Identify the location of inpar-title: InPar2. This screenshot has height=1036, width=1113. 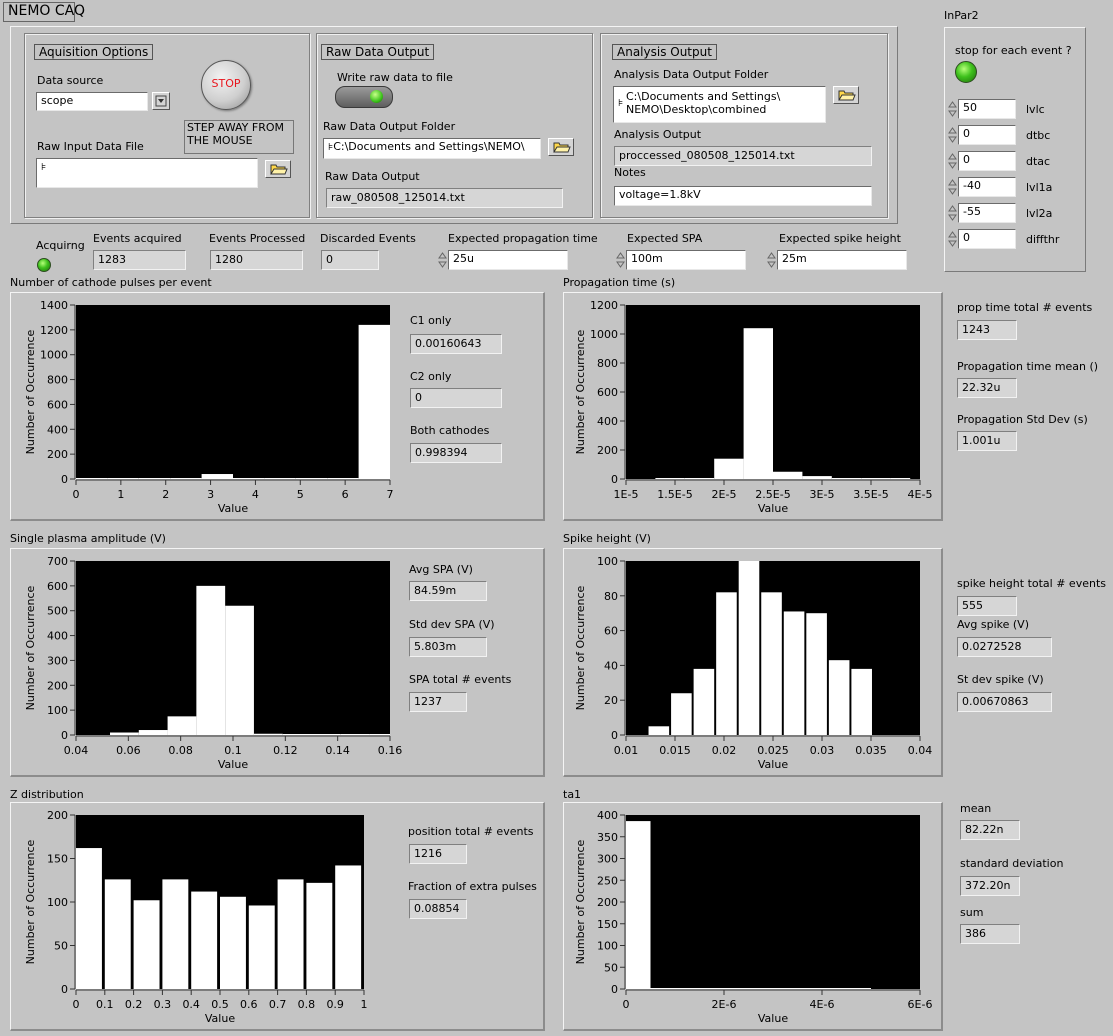
(961, 15).